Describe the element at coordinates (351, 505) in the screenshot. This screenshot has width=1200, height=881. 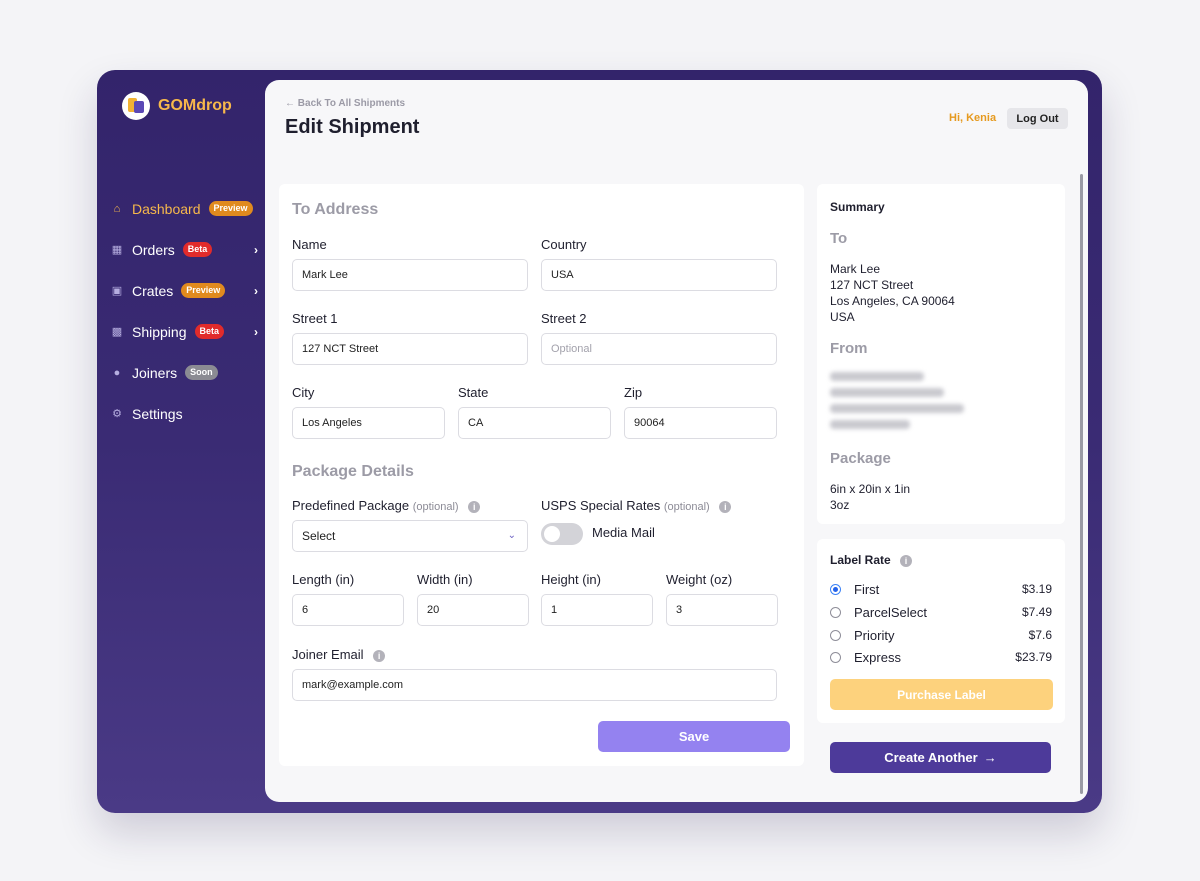
I see `predefined-package-label-text: Predefined Package` at that location.